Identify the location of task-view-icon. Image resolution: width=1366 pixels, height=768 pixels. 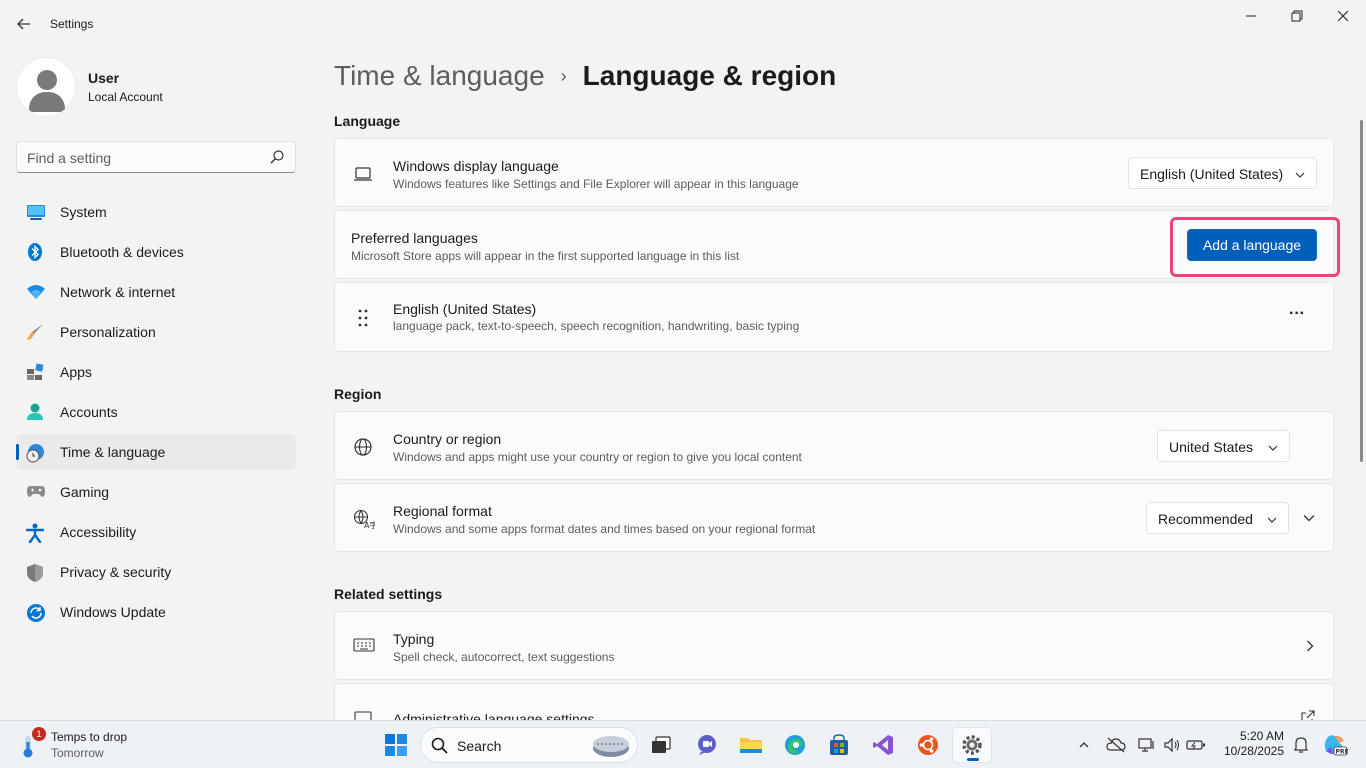
(661, 745).